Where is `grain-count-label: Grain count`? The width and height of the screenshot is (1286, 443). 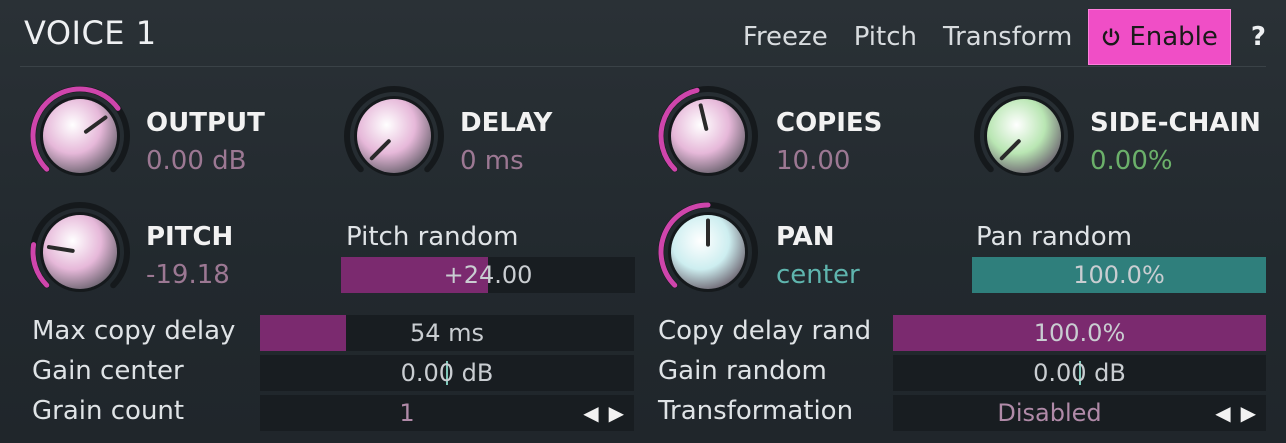
grain-count-label: Grain count is located at coordinates (108, 411).